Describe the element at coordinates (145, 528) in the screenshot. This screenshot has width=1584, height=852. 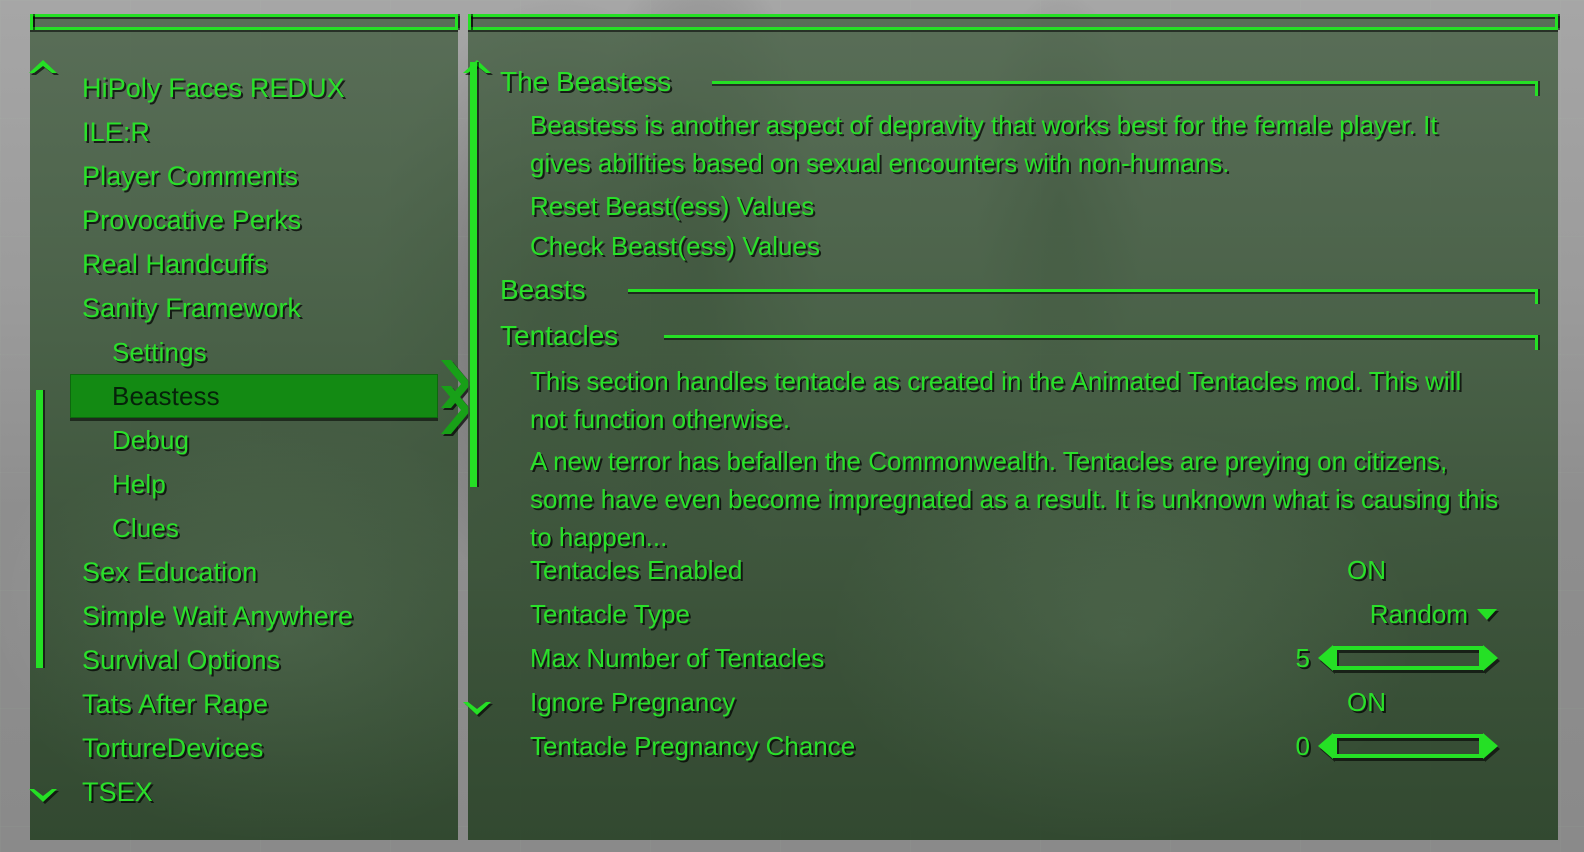
I see `mod-list-item-label: Clues` at that location.